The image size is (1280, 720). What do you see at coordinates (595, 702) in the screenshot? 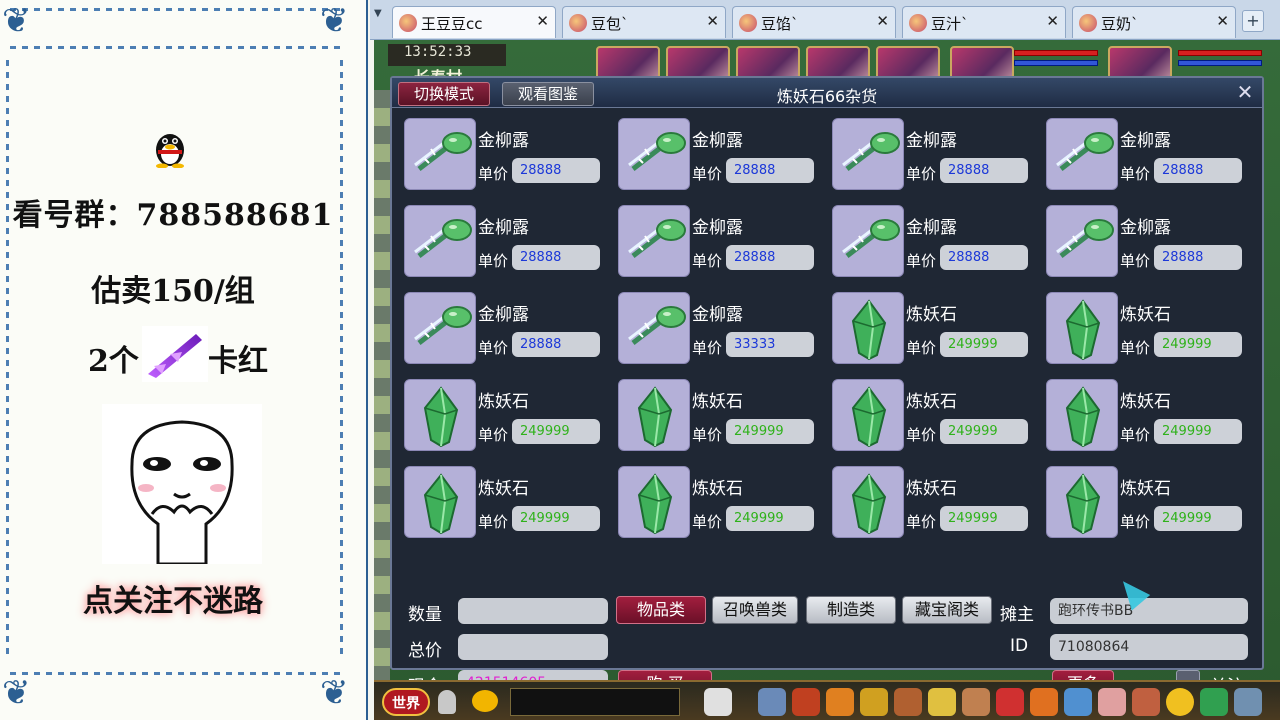
I see `chat-input` at bounding box center [595, 702].